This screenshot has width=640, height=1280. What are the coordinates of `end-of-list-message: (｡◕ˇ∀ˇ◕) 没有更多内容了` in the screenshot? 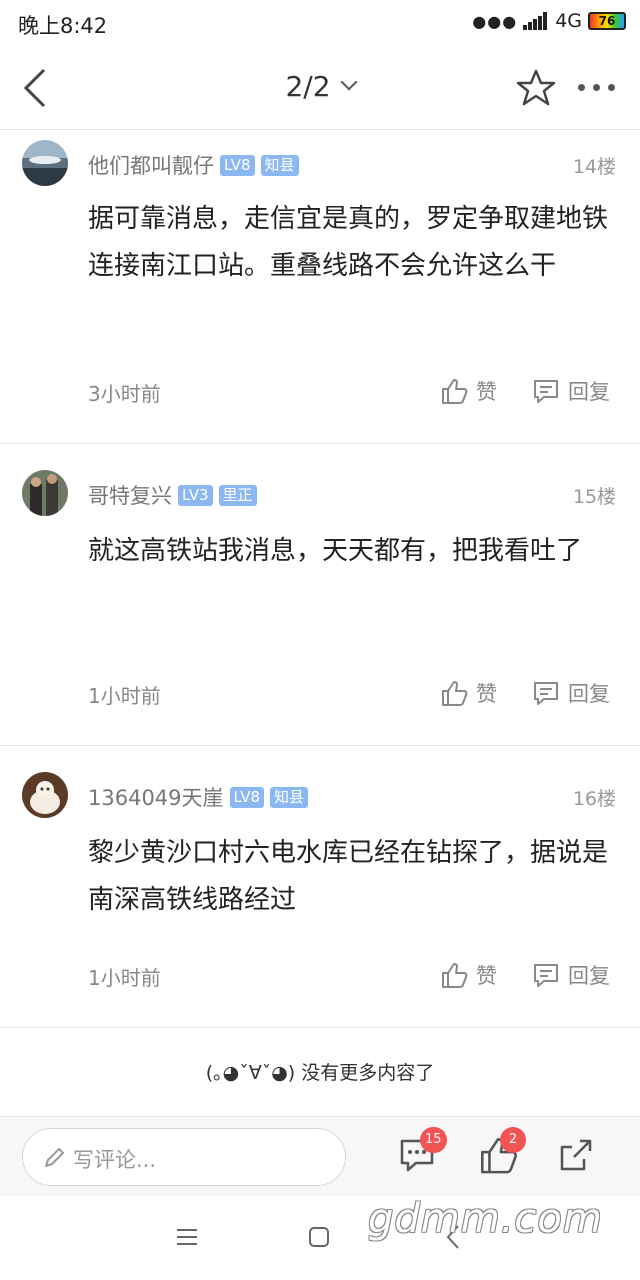 It's located at (320, 1073).